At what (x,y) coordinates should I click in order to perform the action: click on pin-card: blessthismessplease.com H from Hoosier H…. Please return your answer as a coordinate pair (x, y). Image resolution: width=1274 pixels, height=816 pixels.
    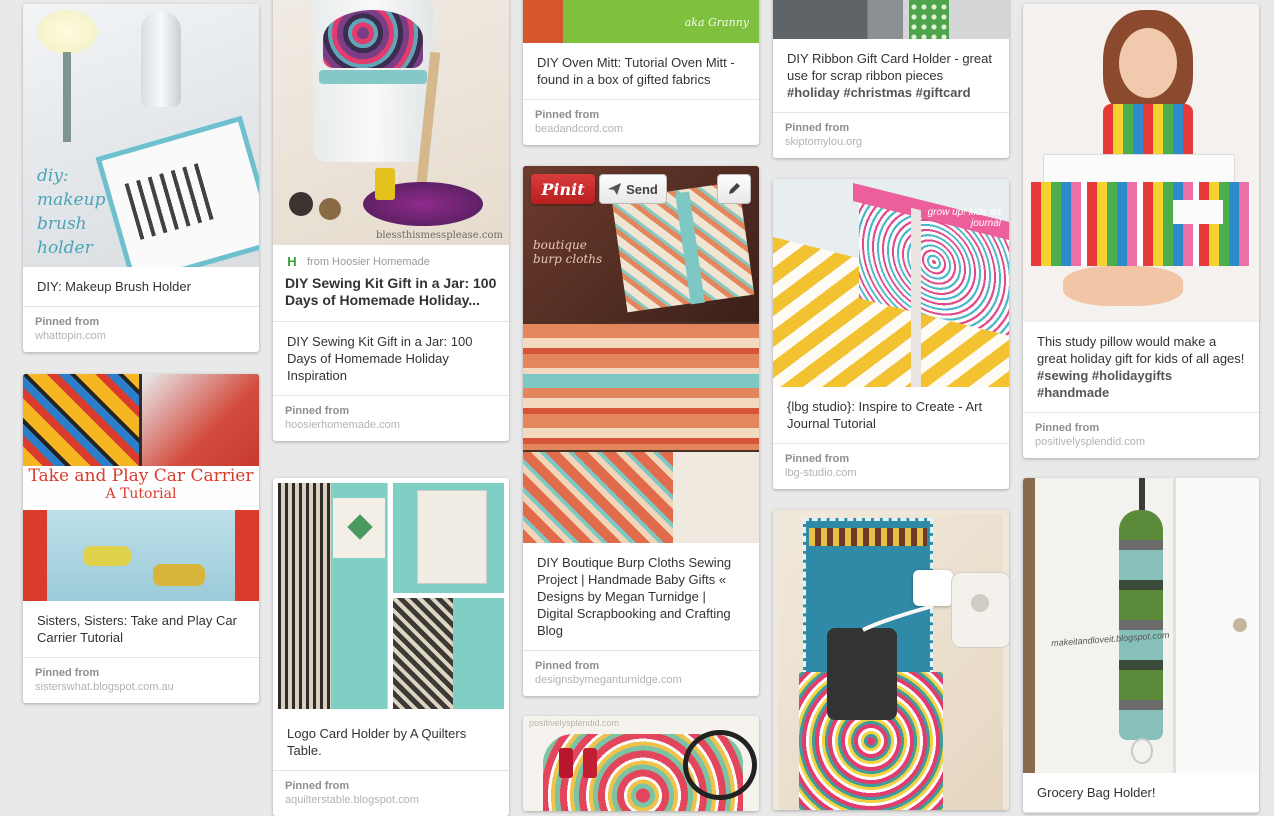
    Looking at the image, I should click on (391, 220).